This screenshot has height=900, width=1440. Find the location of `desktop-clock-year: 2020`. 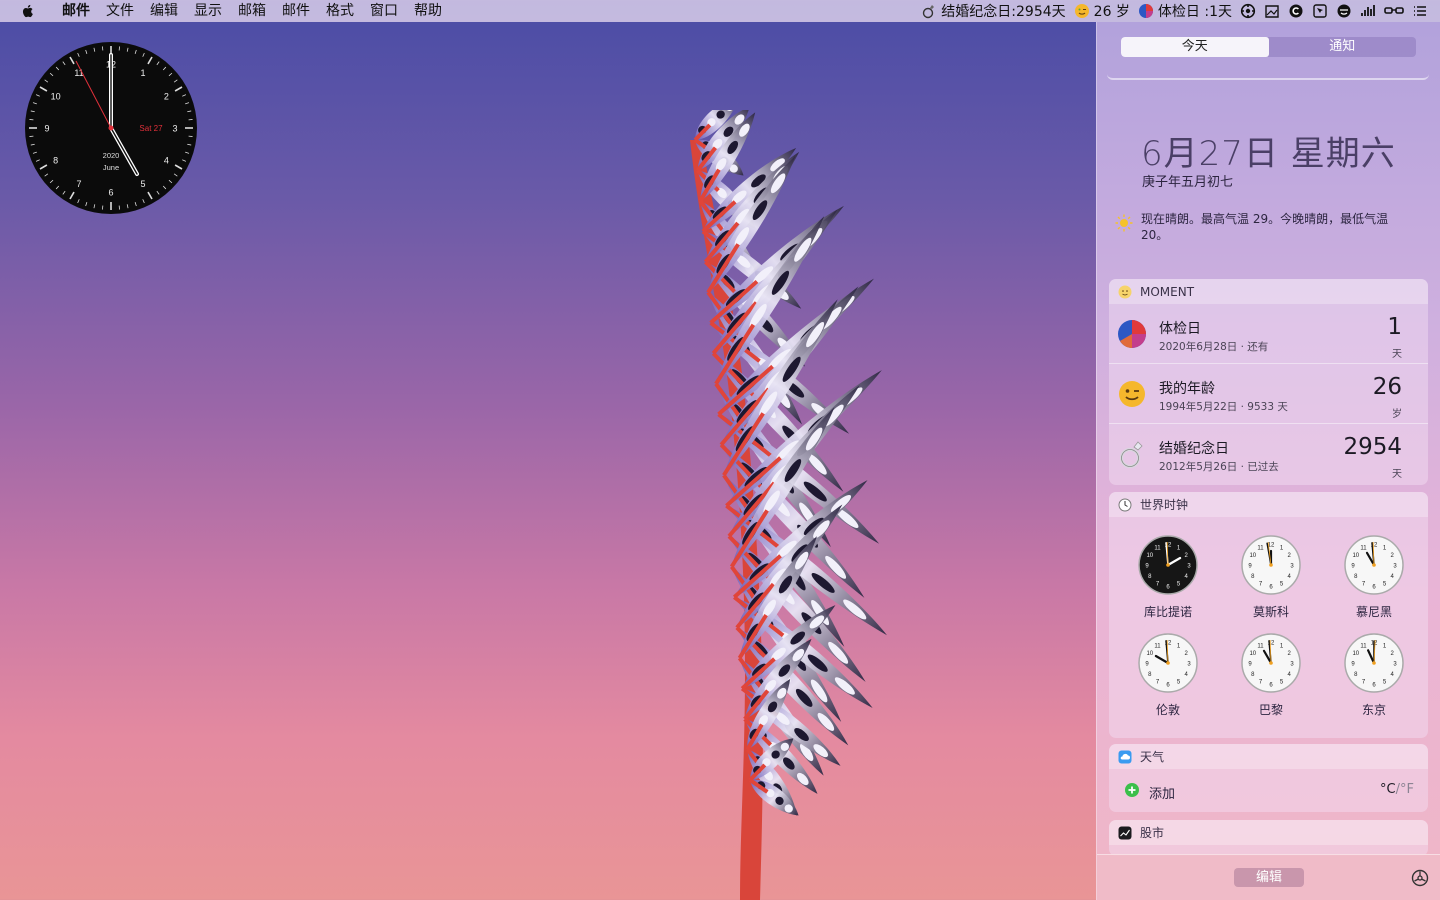

desktop-clock-year: 2020 is located at coordinates (111, 155).